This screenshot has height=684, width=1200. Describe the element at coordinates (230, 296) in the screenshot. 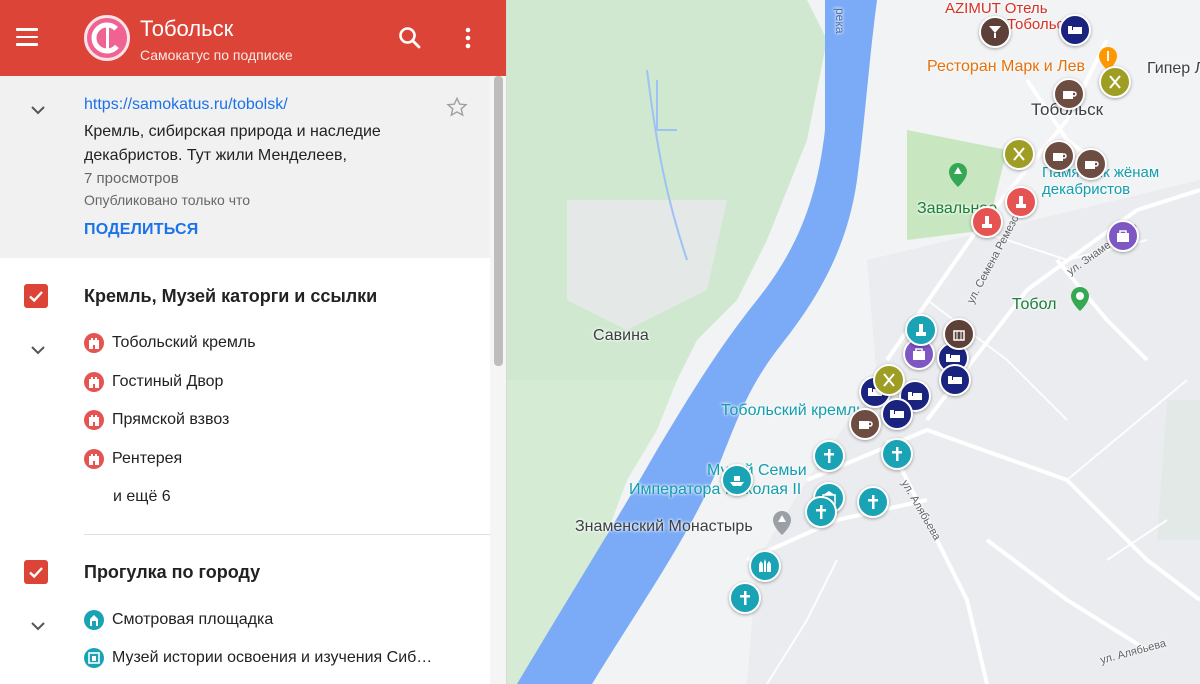

I see `layer-title: Кремль, Музей каторги и ссылки` at that location.